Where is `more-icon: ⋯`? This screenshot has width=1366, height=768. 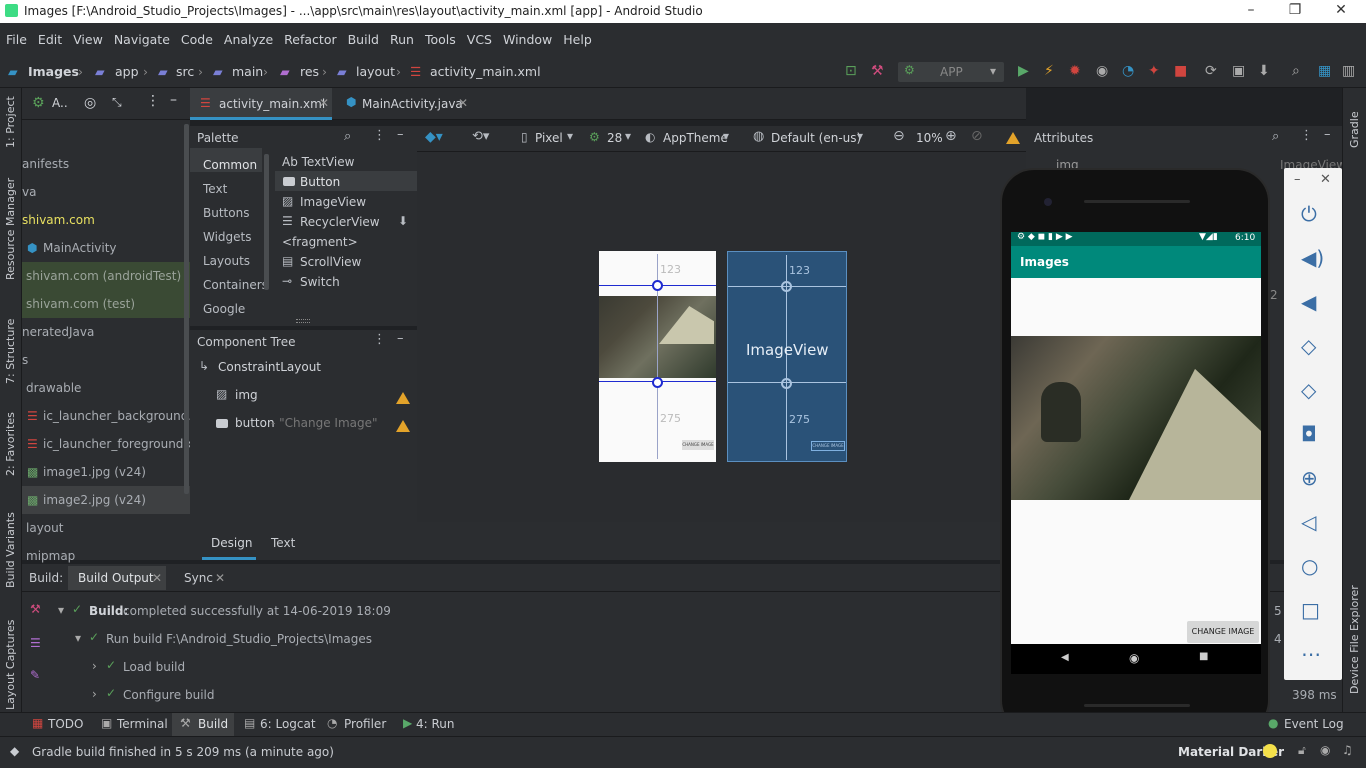
more-icon: ⋯ is located at coordinates (1311, 654).